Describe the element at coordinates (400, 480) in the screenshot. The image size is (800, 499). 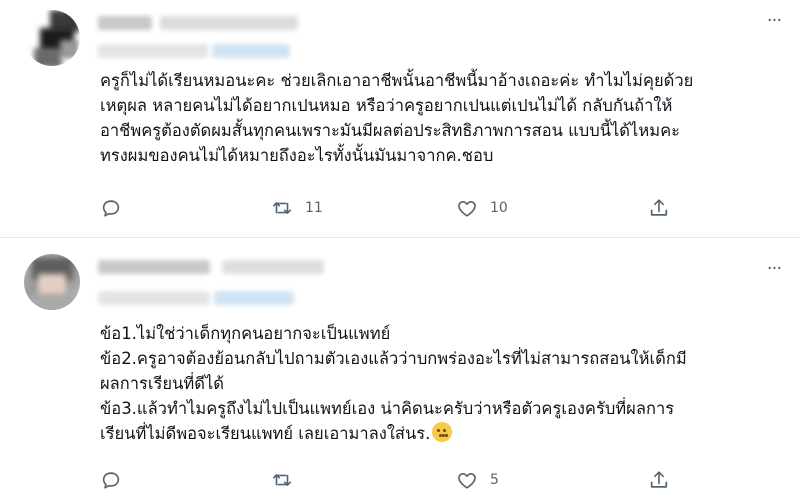
I see `tweet-actions: 5` at that location.